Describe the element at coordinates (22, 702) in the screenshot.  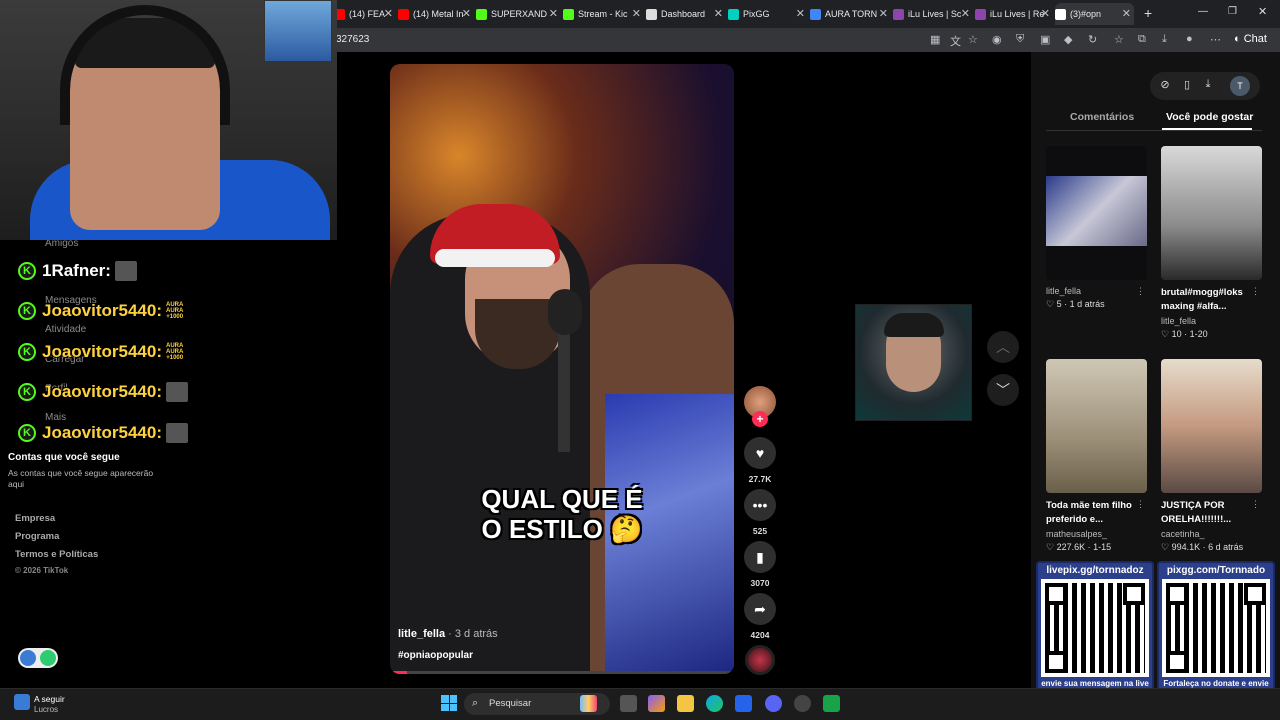
I see `widgets-icon` at that location.